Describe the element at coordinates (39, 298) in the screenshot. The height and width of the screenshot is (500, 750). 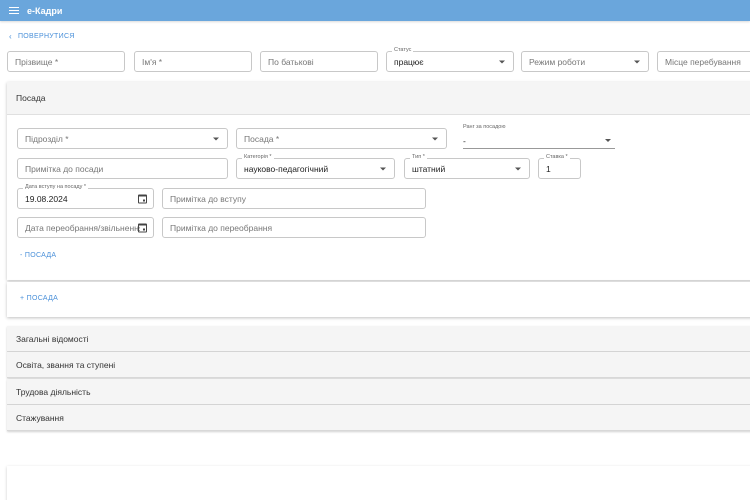
I see `add-position-button: + ПОСАДА` at that location.